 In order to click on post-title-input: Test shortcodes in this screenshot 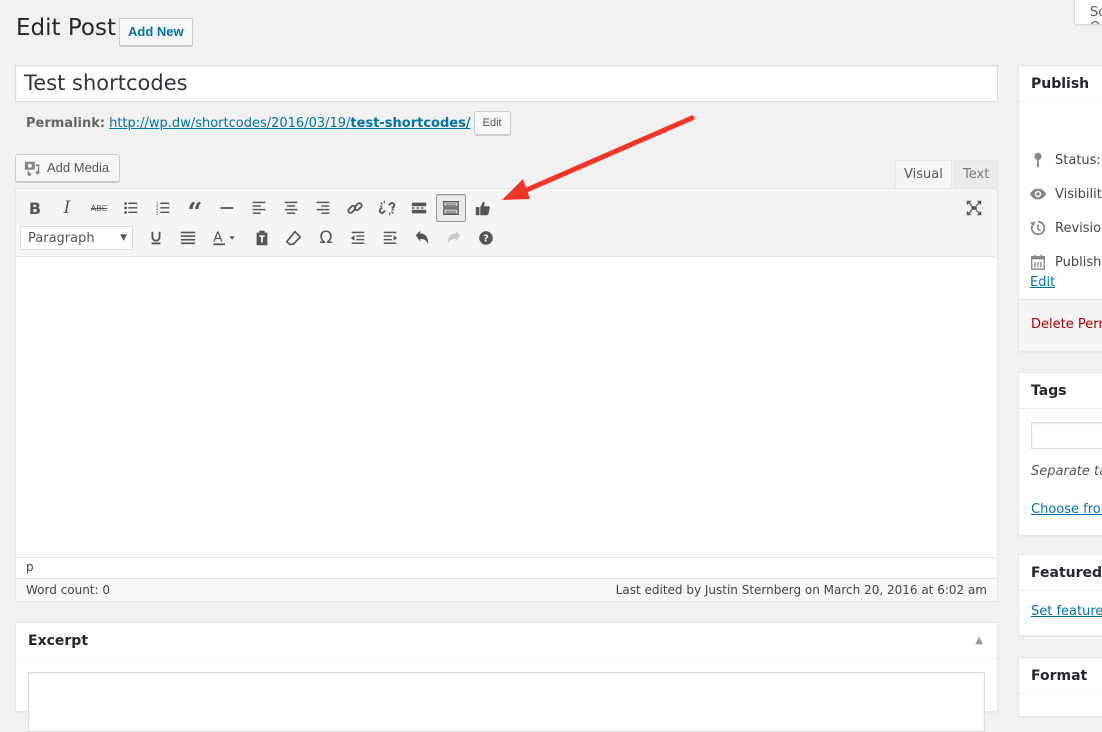, I will do `click(506, 83)`.